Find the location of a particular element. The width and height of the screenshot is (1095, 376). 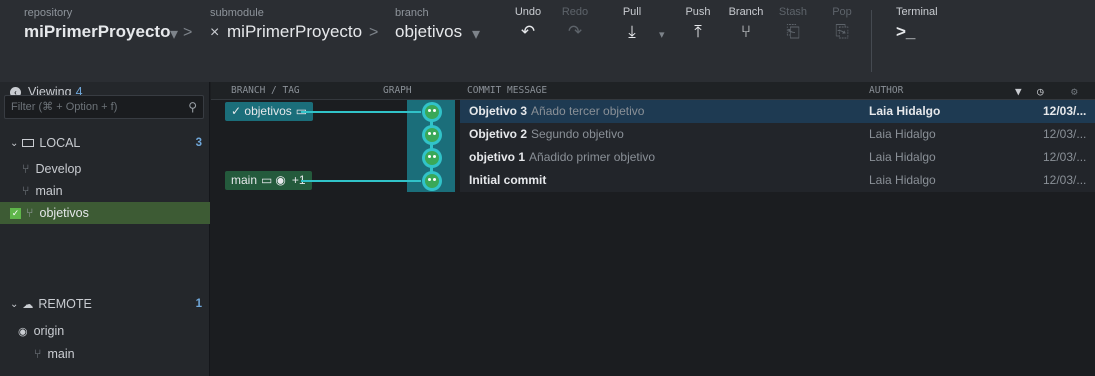

branch-selector: objetivos is located at coordinates (428, 32).